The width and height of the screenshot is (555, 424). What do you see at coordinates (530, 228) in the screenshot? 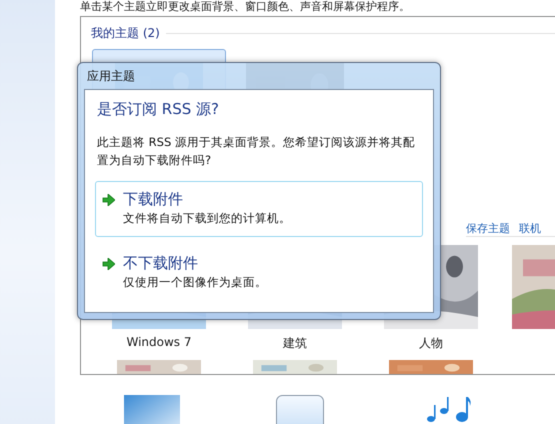
I see `link: 联机` at bounding box center [530, 228].